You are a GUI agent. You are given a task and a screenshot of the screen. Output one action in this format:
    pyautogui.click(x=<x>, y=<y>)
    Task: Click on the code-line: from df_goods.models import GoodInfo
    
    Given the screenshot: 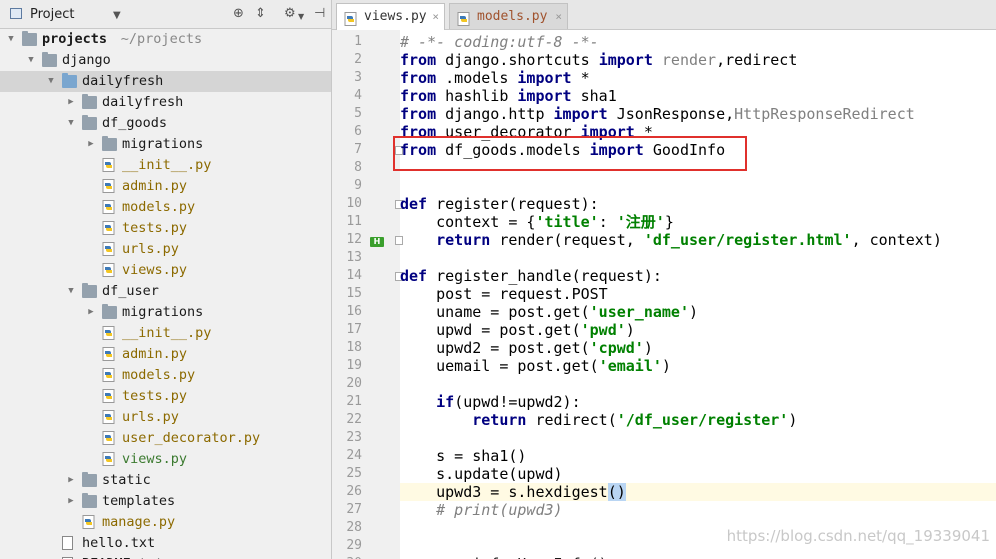 What is the action you would take?
    pyautogui.click(x=698, y=150)
    